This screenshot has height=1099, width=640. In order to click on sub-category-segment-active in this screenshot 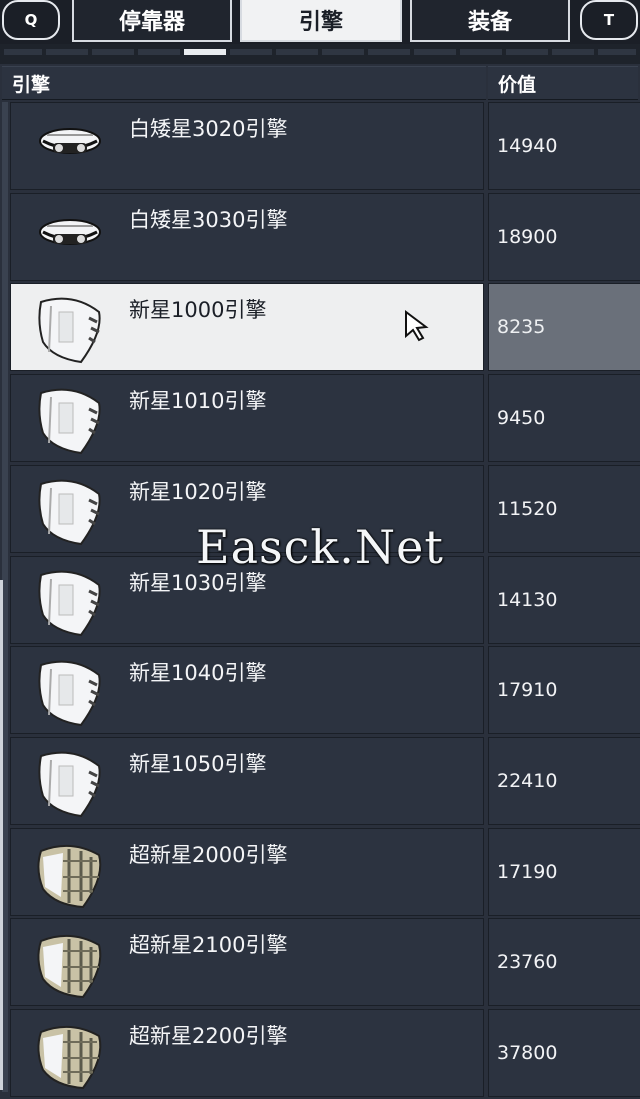, I will do `click(205, 52)`.